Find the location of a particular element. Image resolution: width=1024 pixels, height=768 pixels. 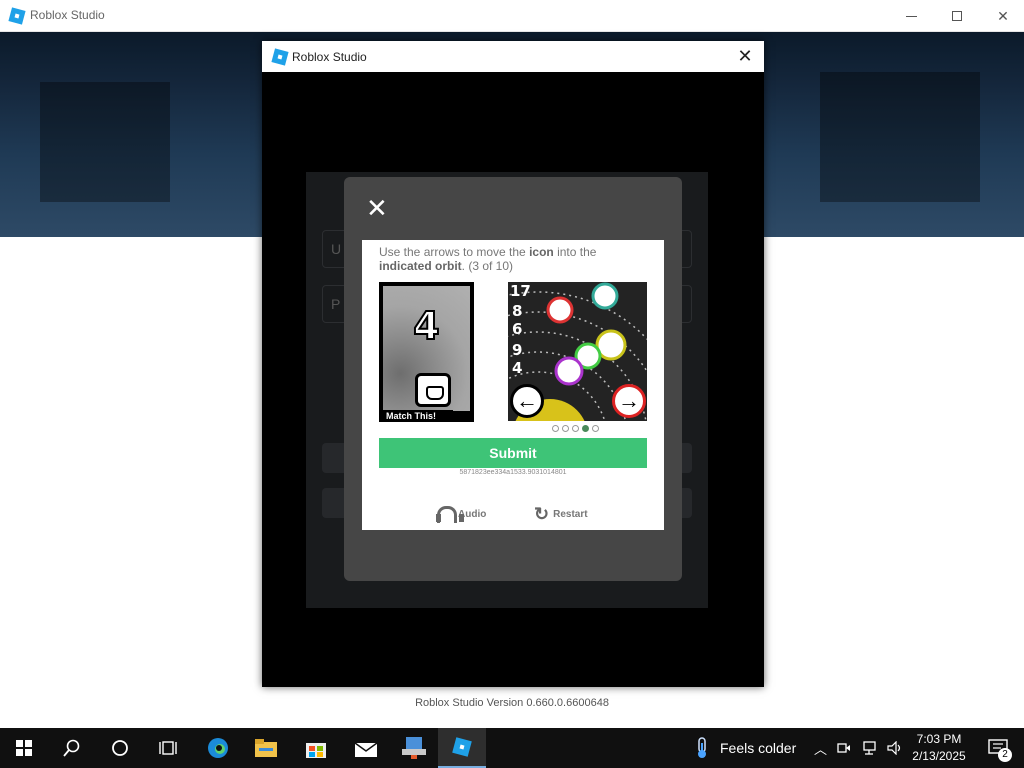

clock-date: 2/13/2025 is located at coordinates (939, 756).